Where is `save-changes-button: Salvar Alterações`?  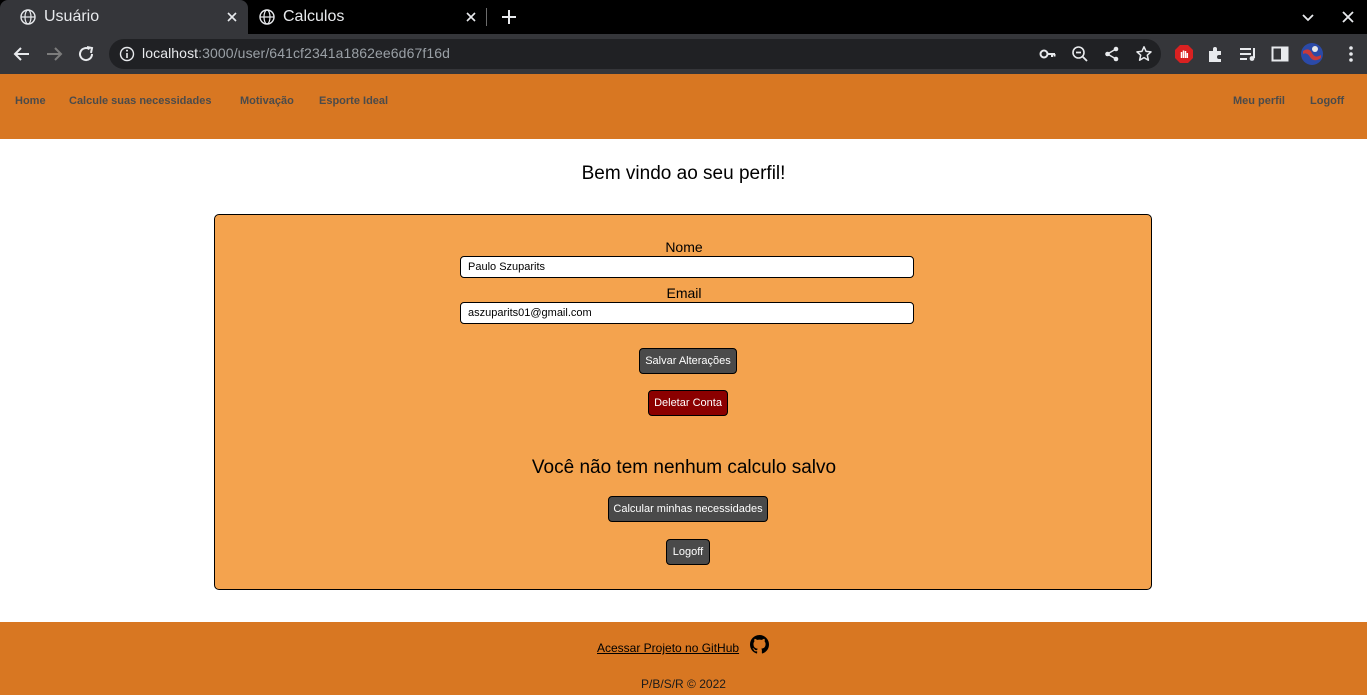 save-changes-button: Salvar Alterações is located at coordinates (688, 361).